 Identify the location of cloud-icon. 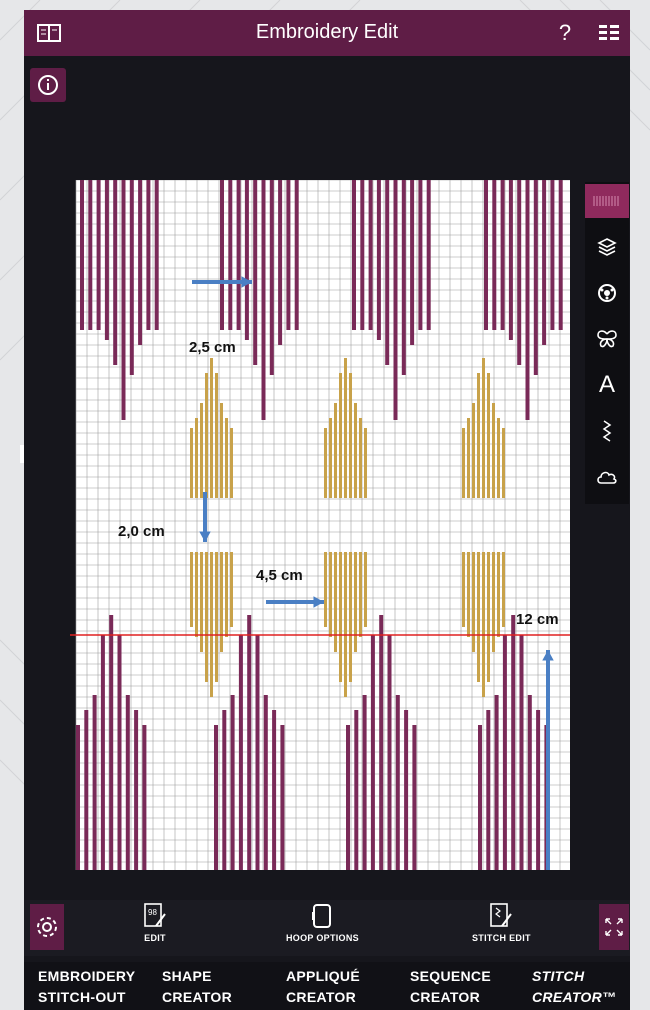
(607, 477).